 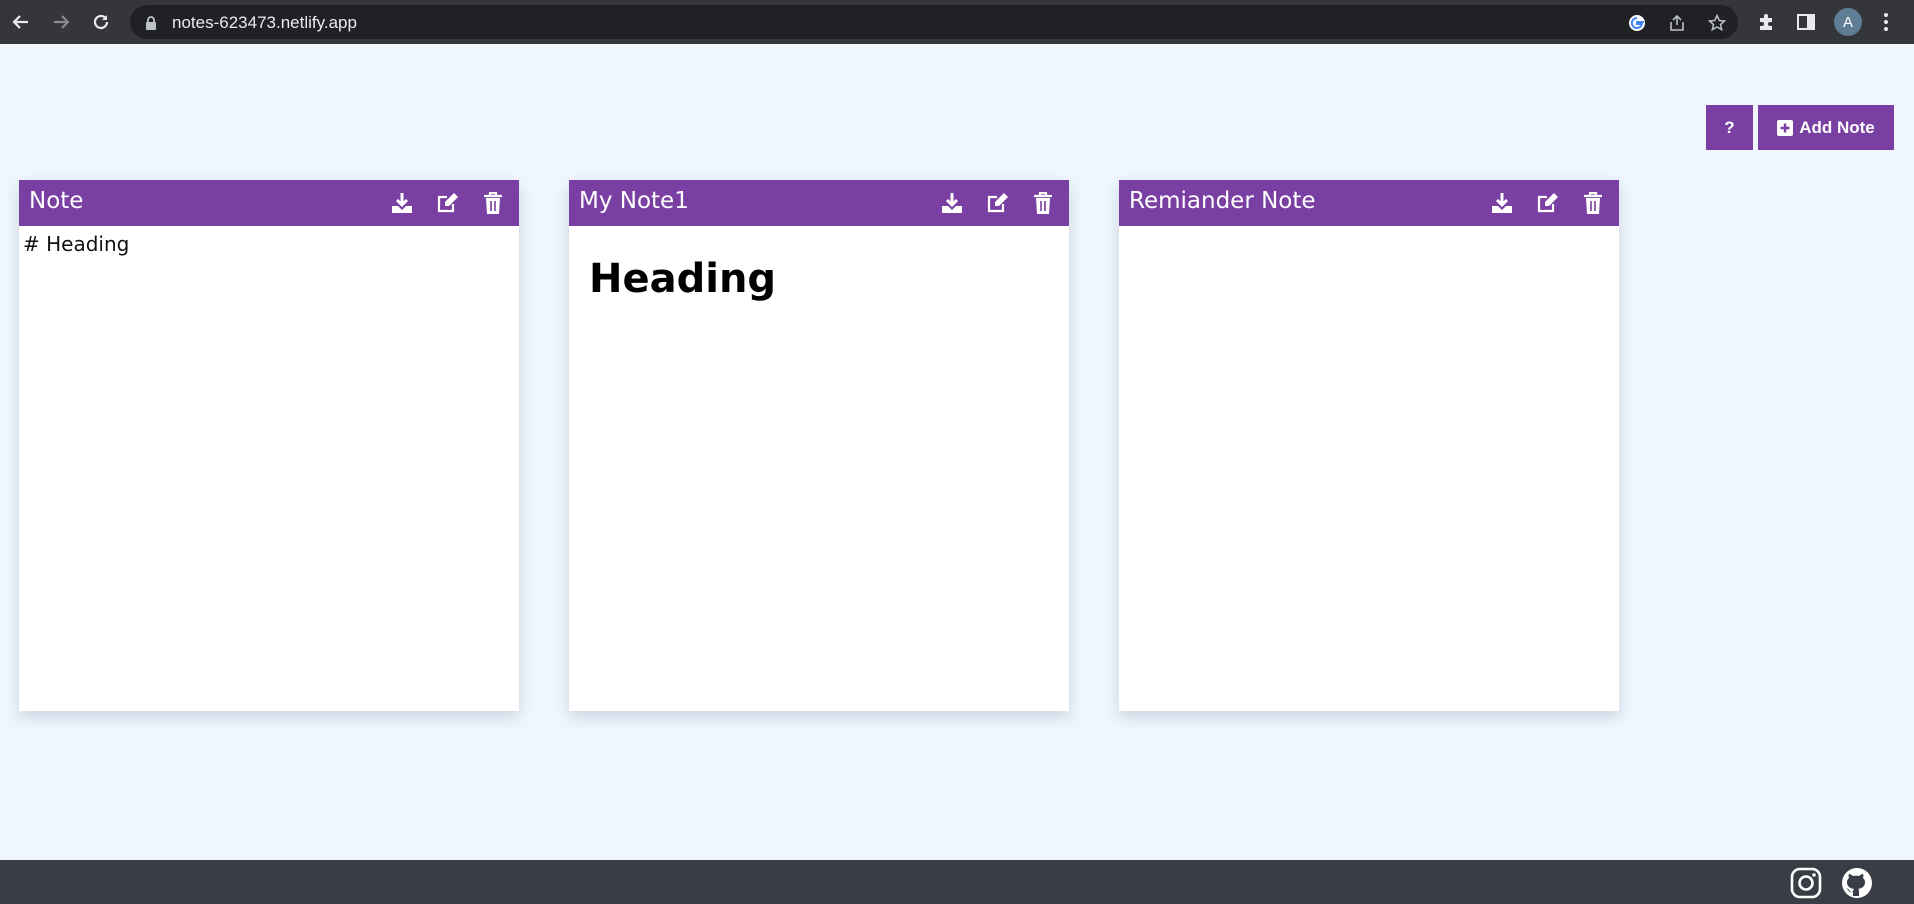 I want to click on note-header: Remiander Note, so click(x=1369, y=203).